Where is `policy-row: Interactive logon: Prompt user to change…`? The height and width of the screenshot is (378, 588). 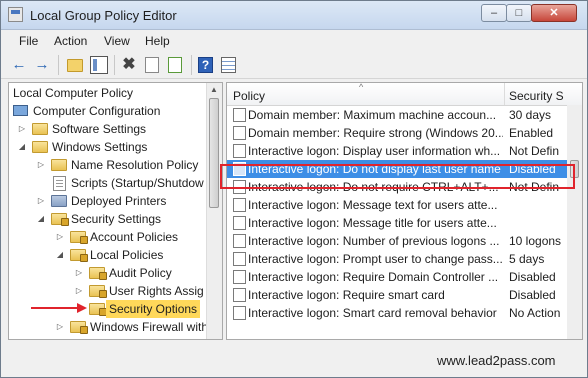
policy-row: Interactive logon: Prompt user to change… is located at coordinates (397, 259).